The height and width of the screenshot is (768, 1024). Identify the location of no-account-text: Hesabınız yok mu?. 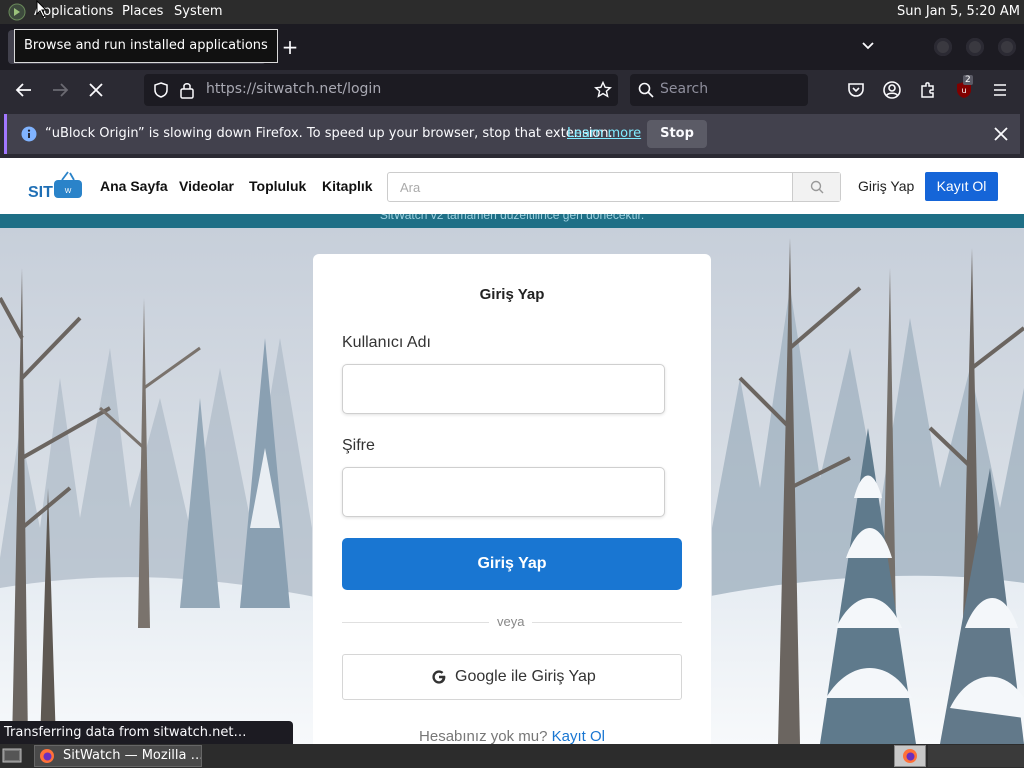
(483, 736).